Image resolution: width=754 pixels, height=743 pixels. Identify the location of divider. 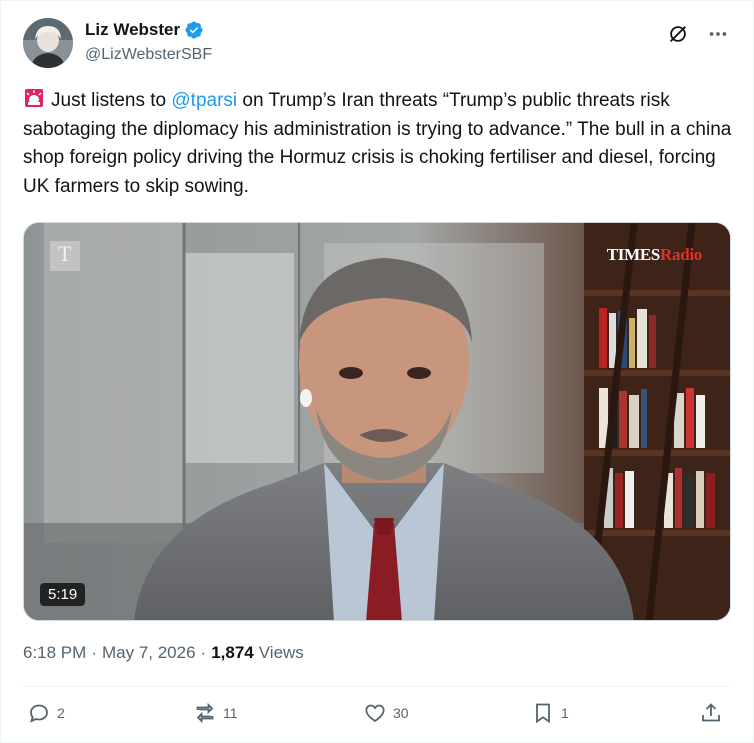
(377, 686).